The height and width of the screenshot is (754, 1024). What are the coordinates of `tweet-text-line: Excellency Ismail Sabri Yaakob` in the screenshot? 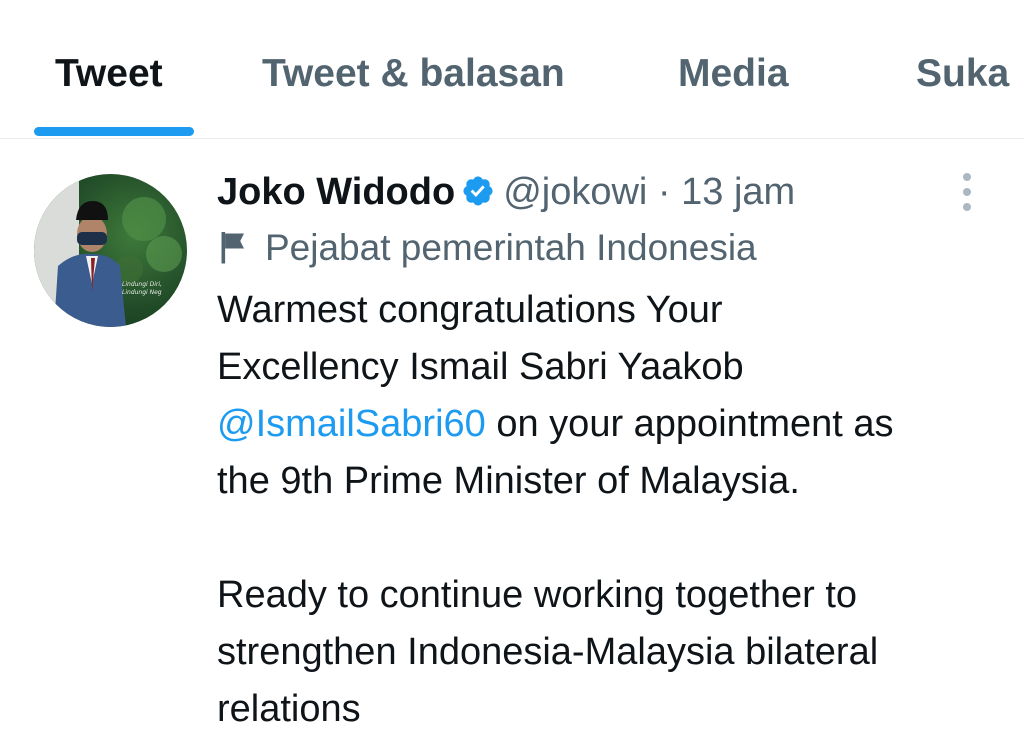 It's located at (480, 367).